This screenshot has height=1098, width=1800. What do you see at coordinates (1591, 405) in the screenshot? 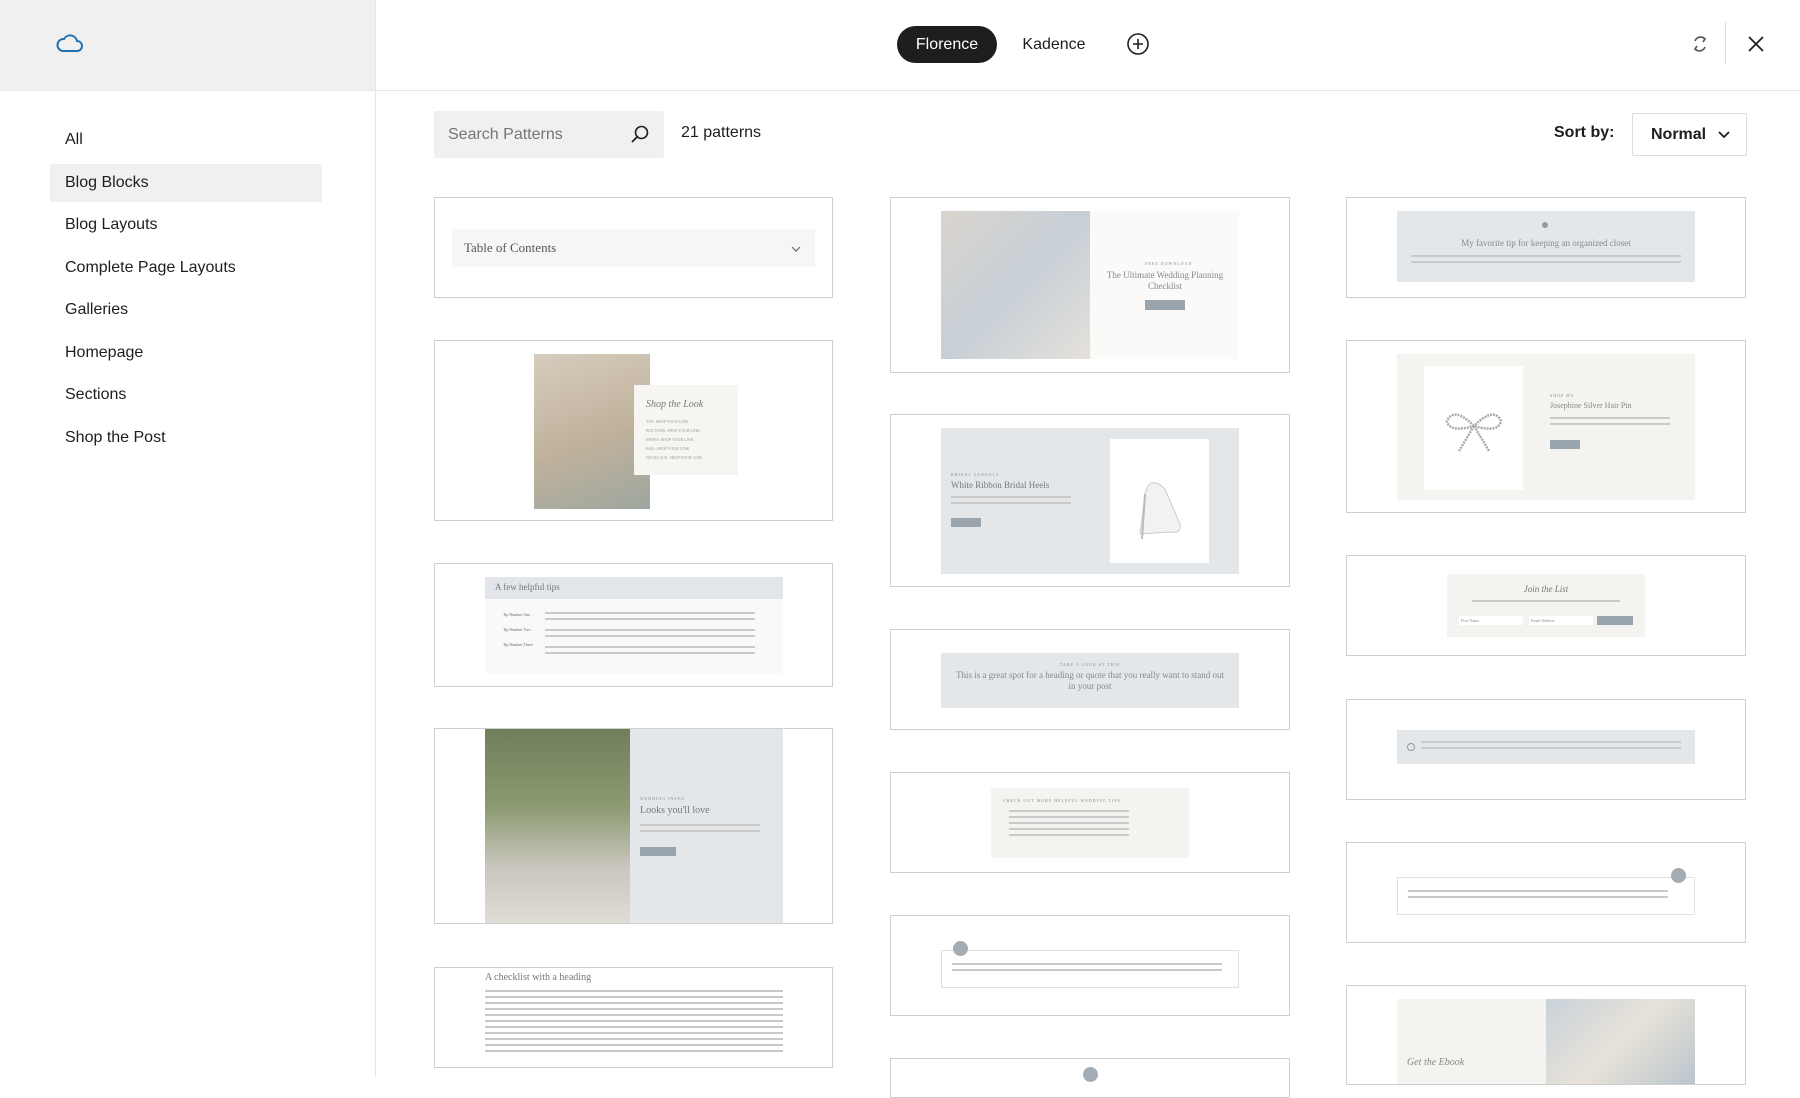
I see `preview-text: Josephine Silver Hair Pin` at bounding box center [1591, 405].